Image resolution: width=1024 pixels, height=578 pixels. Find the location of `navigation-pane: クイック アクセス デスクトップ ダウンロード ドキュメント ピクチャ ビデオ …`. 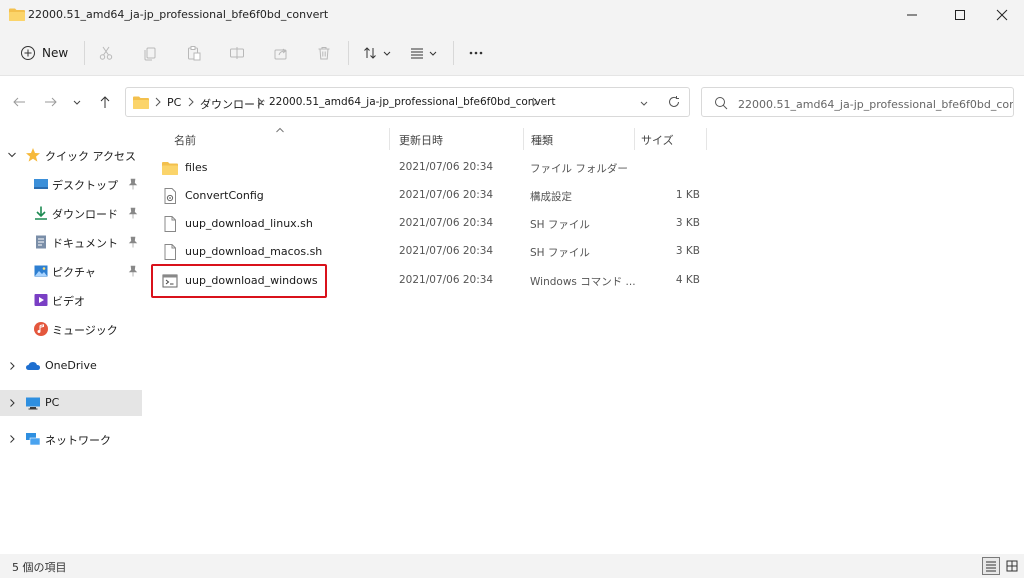

navigation-pane: クイック アクセス デスクトップ ダウンロード ドキュメント ピクチャ ビデオ … is located at coordinates (72, 340).